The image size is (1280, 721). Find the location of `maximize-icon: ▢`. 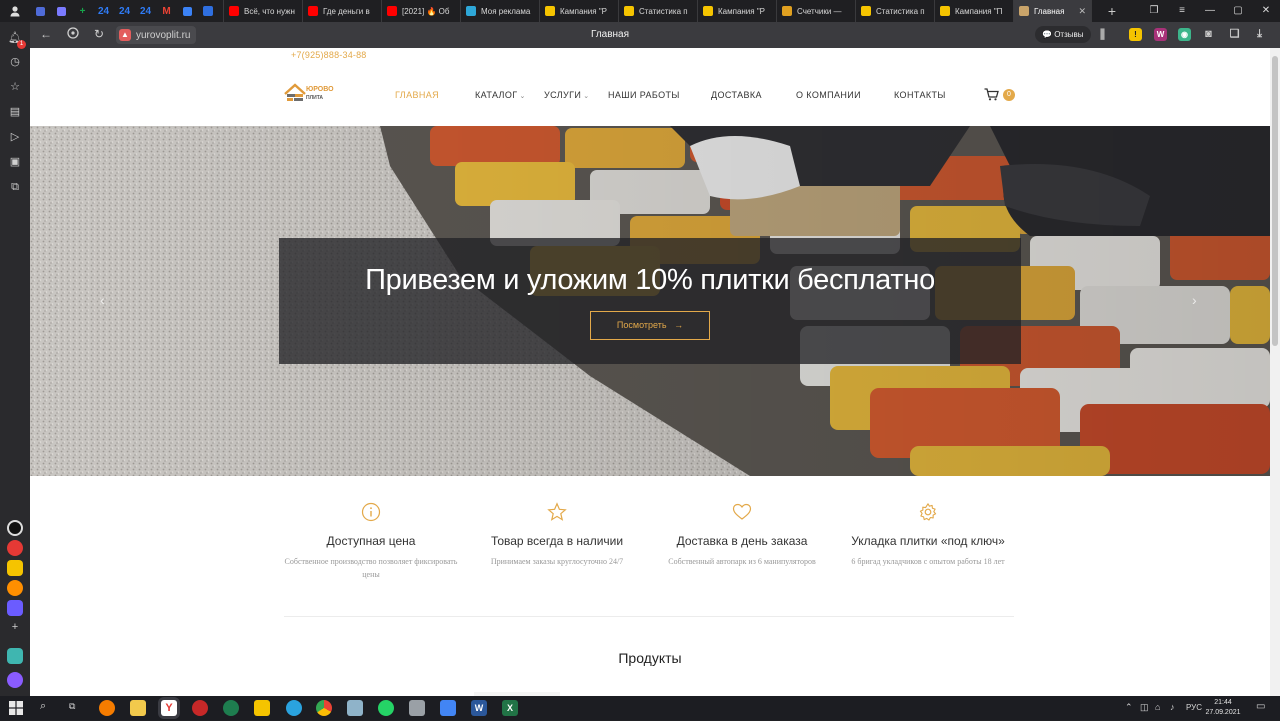

maximize-icon: ▢ is located at coordinates (1238, 11).